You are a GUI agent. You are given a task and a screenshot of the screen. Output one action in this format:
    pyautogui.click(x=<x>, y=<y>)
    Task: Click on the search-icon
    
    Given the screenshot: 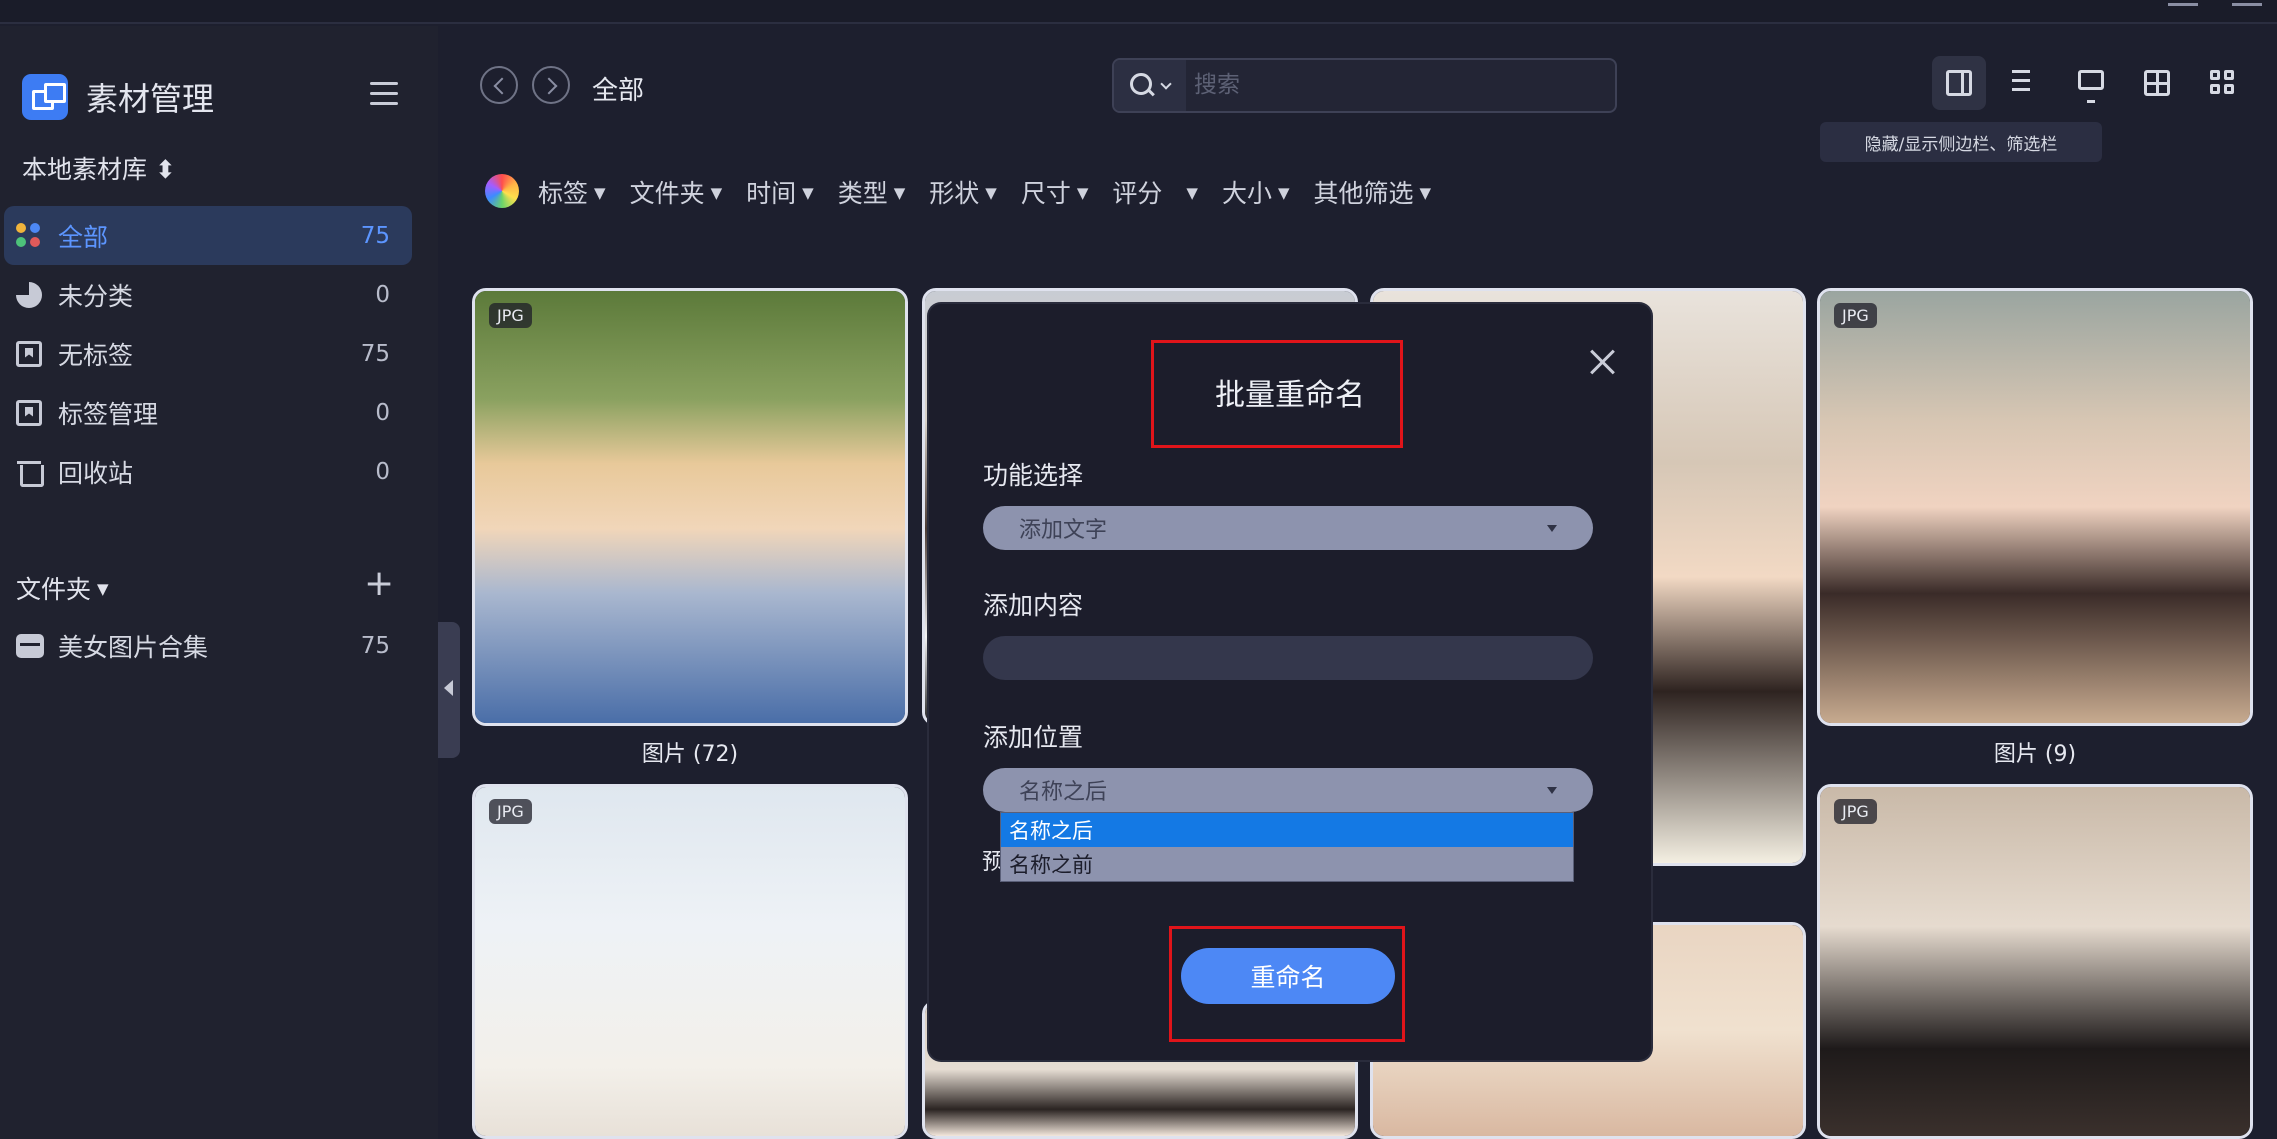 What is the action you would take?
    pyautogui.click(x=1150, y=85)
    